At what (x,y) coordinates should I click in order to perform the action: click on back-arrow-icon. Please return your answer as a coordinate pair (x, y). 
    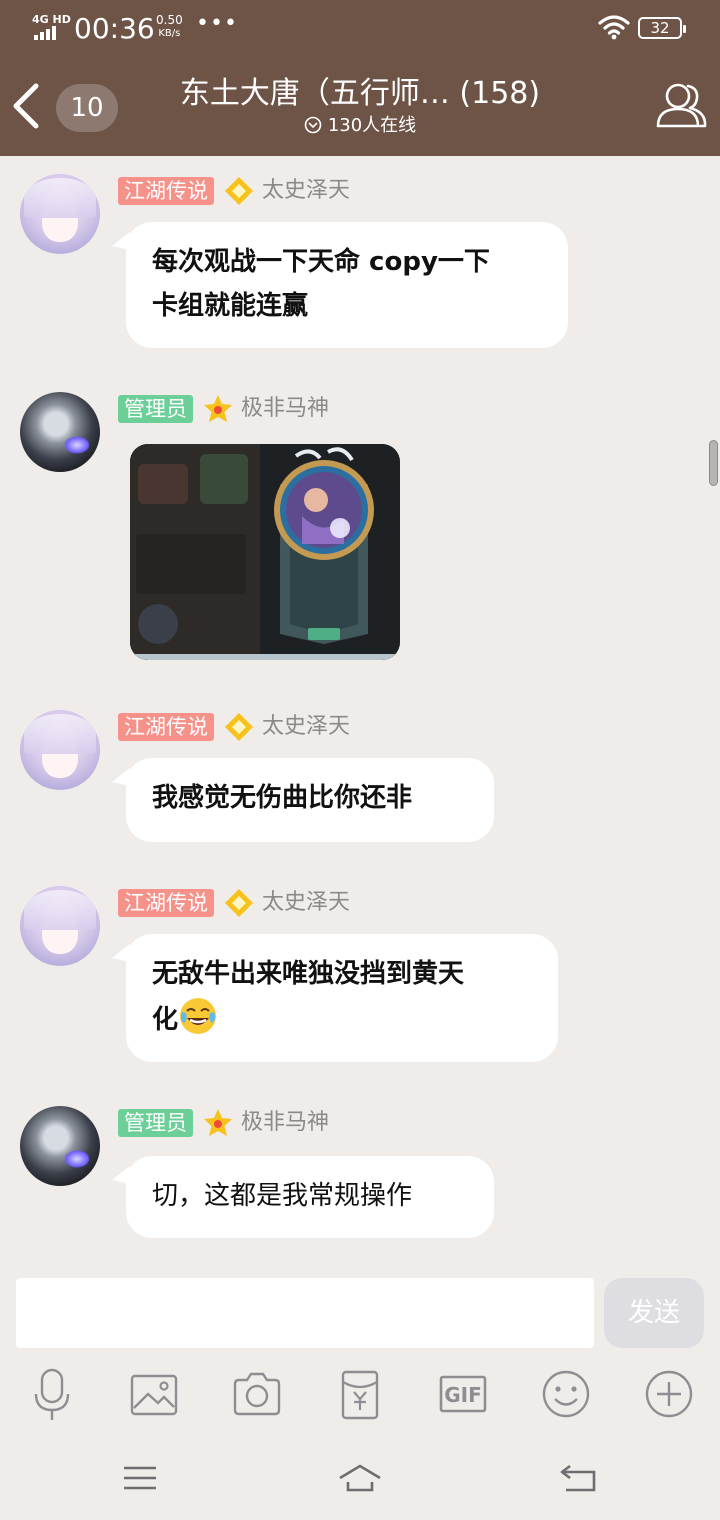
    Looking at the image, I should click on (28, 106).